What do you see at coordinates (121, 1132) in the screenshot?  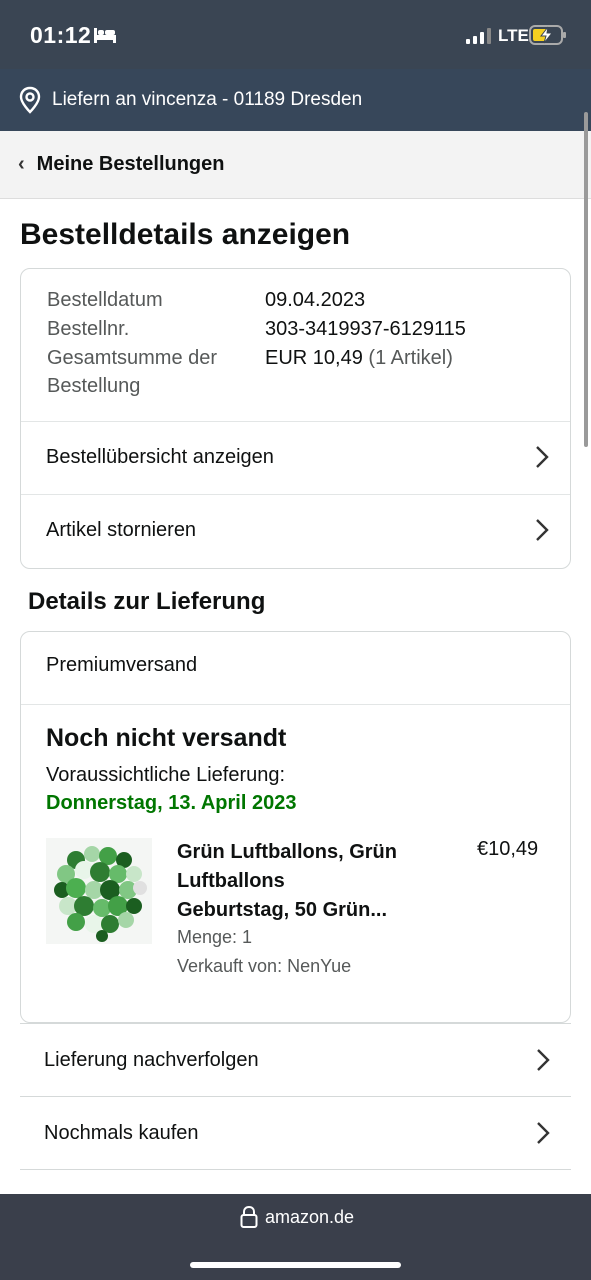 I see `buy-again-label: Nochmals kaufen` at bounding box center [121, 1132].